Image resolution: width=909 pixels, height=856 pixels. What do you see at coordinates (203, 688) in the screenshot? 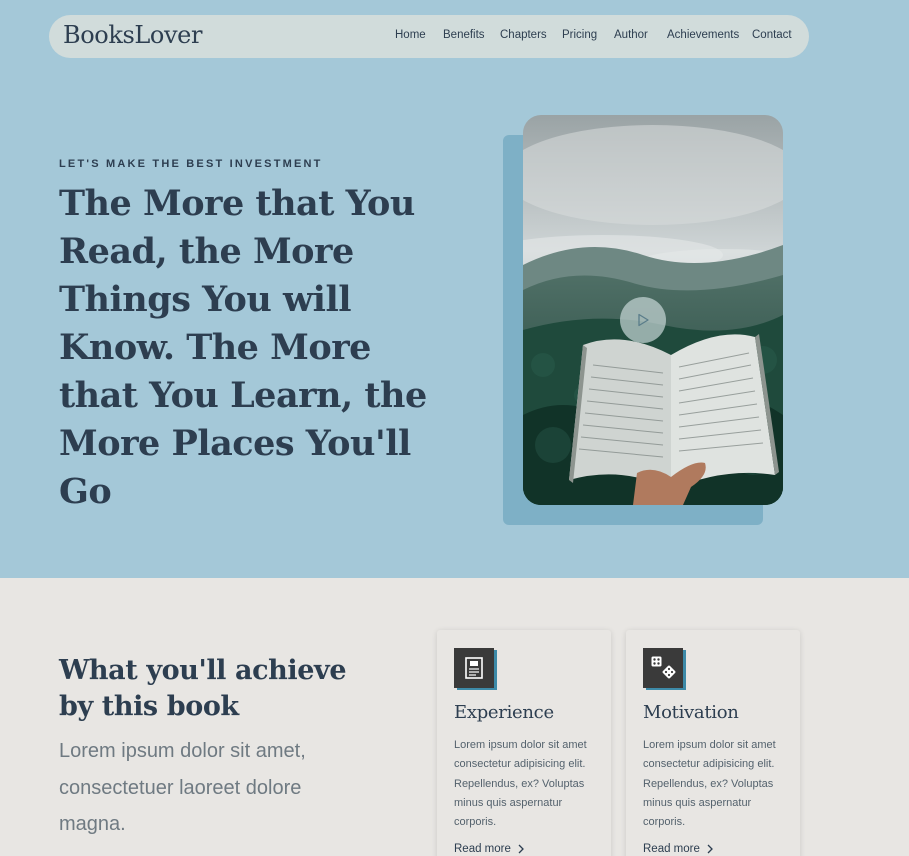
I see `achieve-title: What you'll achieve by this book` at bounding box center [203, 688].